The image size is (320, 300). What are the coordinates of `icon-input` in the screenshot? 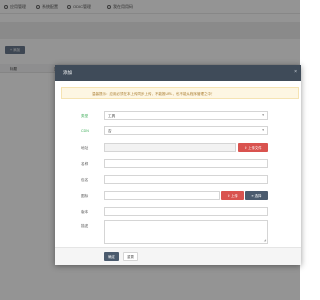 It's located at (162, 195).